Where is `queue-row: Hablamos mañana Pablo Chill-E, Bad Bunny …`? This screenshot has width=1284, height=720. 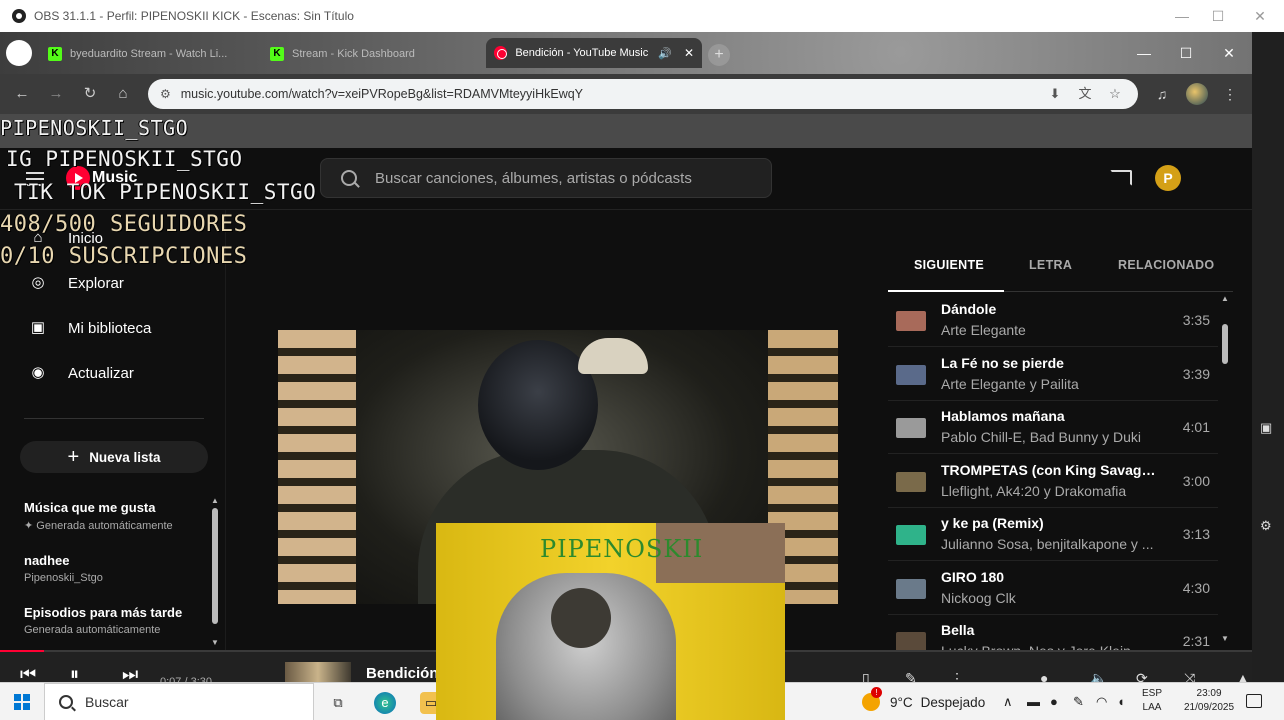
queue-row: Hablamos mañana Pablo Chill-E, Bad Bunny … is located at coordinates (1053, 427).